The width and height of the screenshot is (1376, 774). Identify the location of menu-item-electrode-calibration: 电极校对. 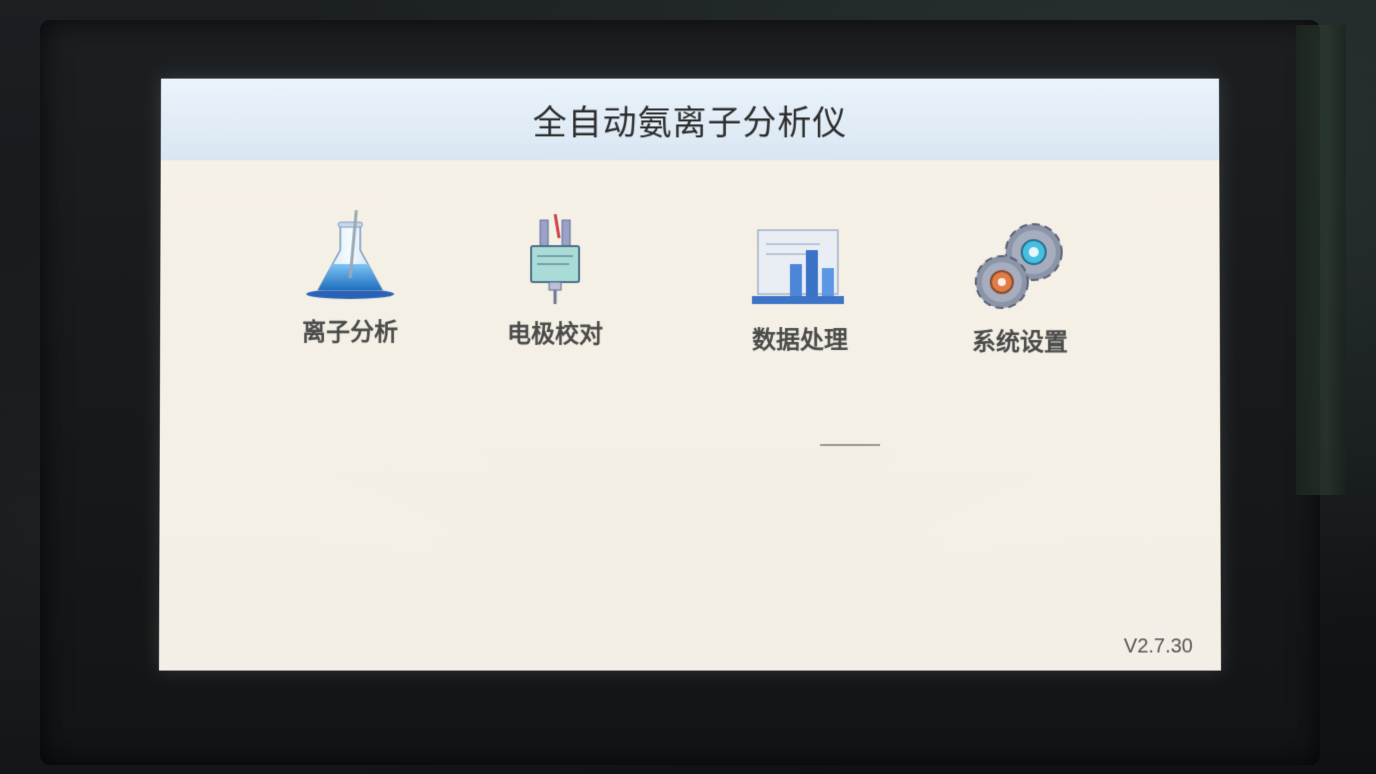
(555, 278).